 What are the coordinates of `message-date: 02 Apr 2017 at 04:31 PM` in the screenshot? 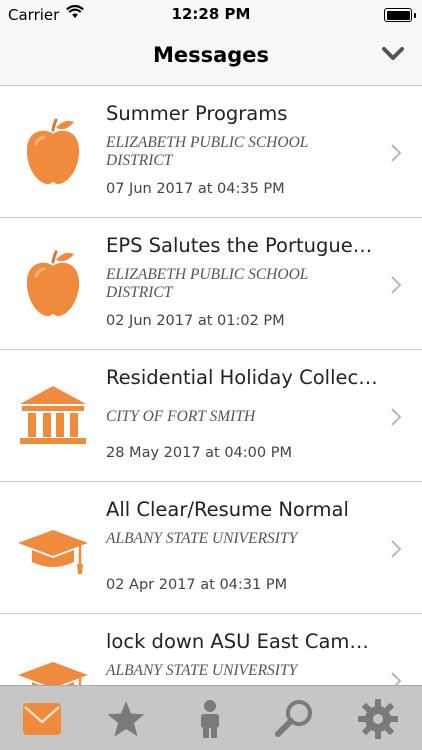 It's located at (197, 585).